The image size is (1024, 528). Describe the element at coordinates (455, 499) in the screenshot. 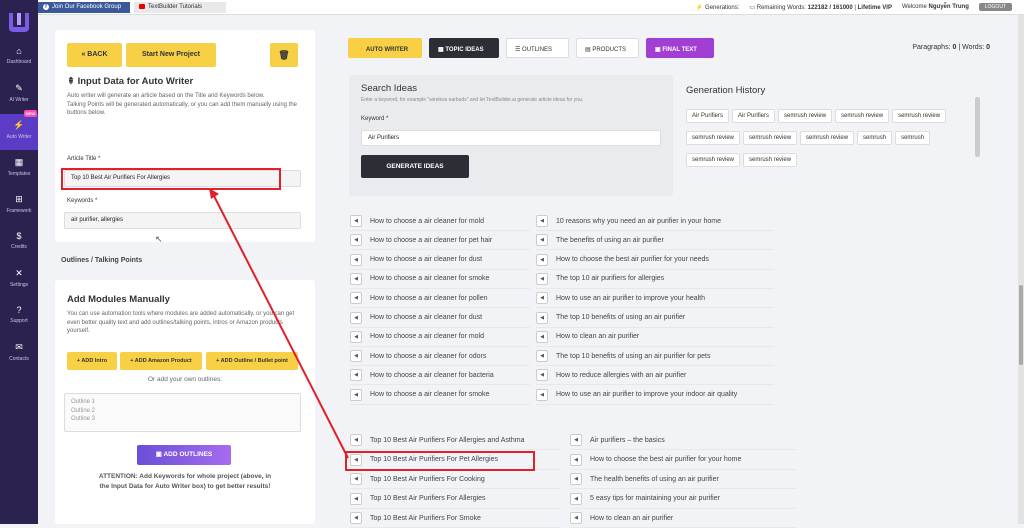

I see `idea-row: ◀ Top 10 Best Air Purifiers For Allergies` at that location.